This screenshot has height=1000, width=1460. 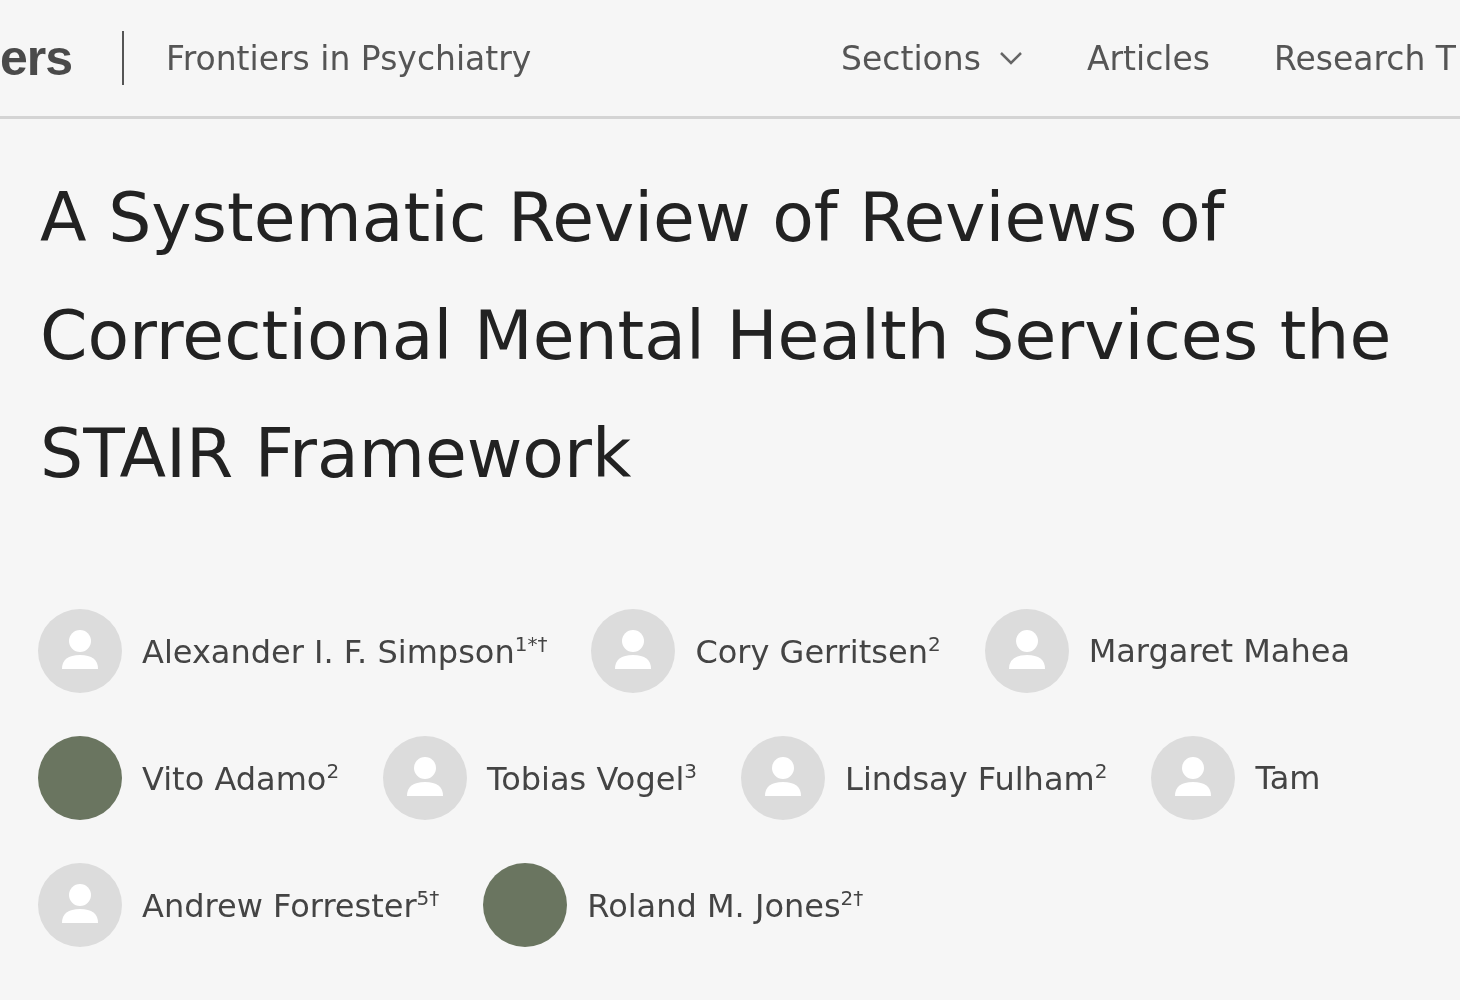 I want to click on nav-link: Research T, so click(x=1365, y=58).